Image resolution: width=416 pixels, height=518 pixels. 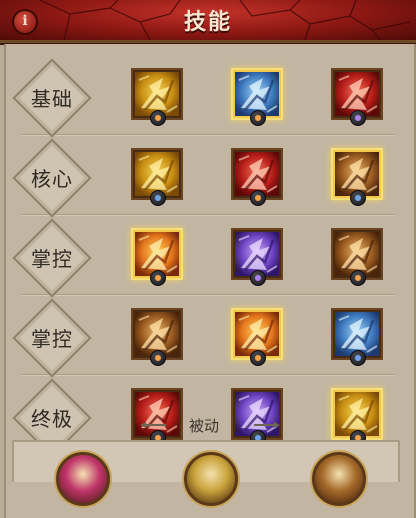 I want to click on crimson-passive-icon, so click(x=83, y=479).